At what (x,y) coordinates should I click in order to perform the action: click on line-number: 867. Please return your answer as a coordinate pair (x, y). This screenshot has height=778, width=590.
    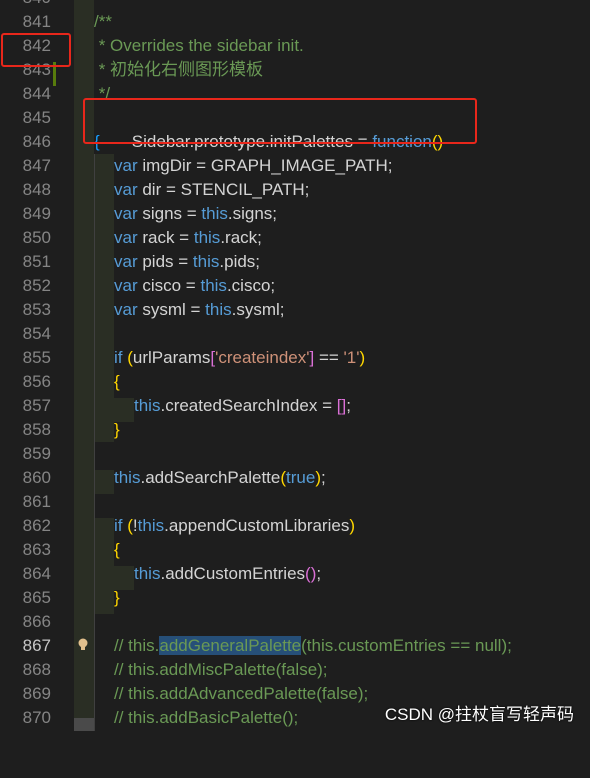
    Looking at the image, I should click on (36, 645).